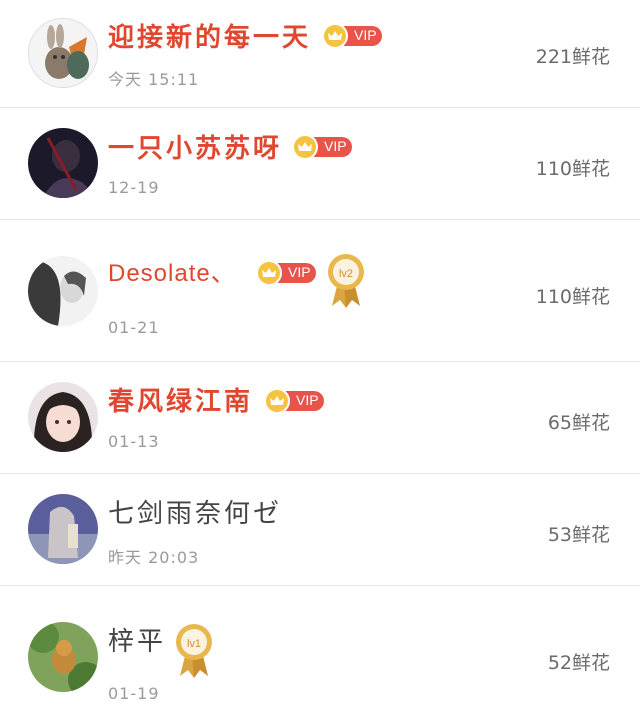  What do you see at coordinates (172, 274) in the screenshot?
I see `user-name: Desolate、` at bounding box center [172, 274].